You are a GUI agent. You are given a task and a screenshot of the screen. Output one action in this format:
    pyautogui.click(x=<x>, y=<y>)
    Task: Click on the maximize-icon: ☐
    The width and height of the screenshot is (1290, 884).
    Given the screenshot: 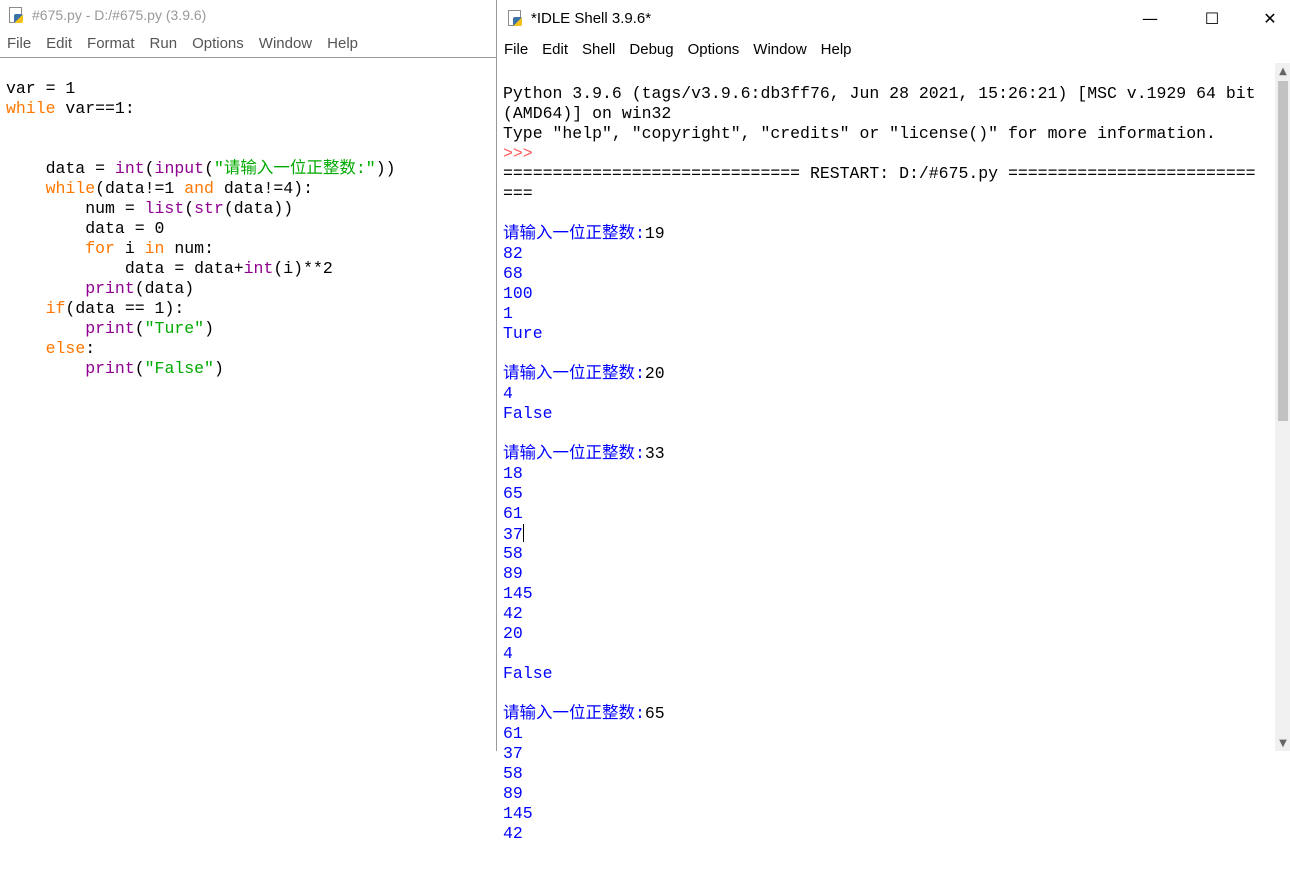 What is the action you would take?
    pyautogui.click(x=1212, y=18)
    